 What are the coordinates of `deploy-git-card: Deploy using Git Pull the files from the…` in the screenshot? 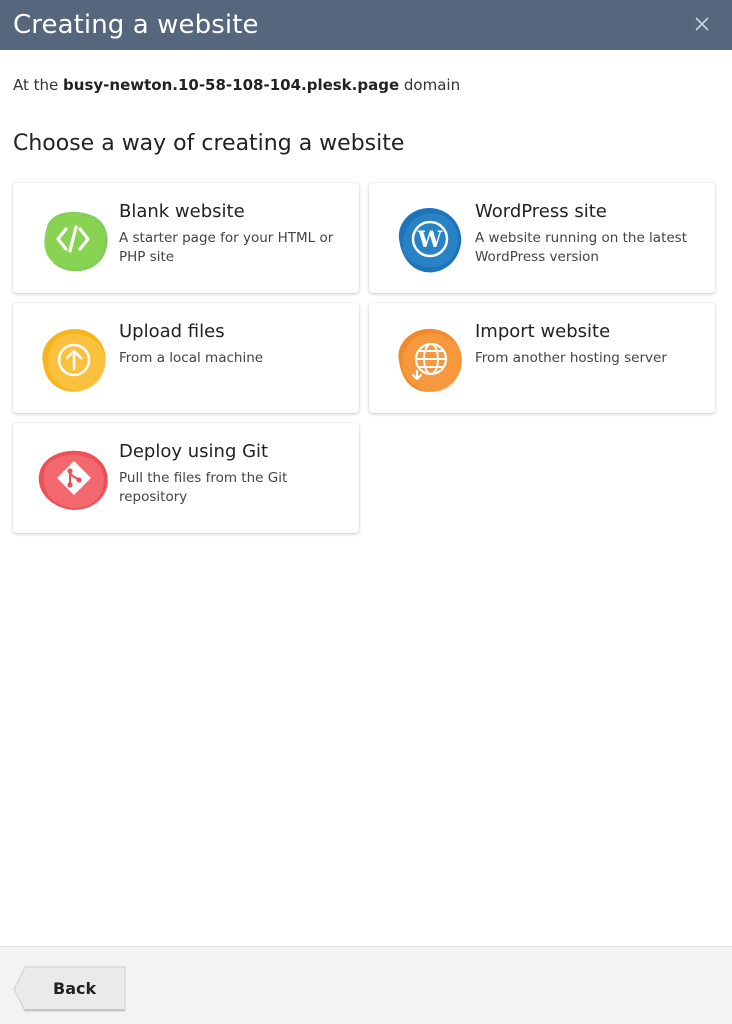 It's located at (186, 478).